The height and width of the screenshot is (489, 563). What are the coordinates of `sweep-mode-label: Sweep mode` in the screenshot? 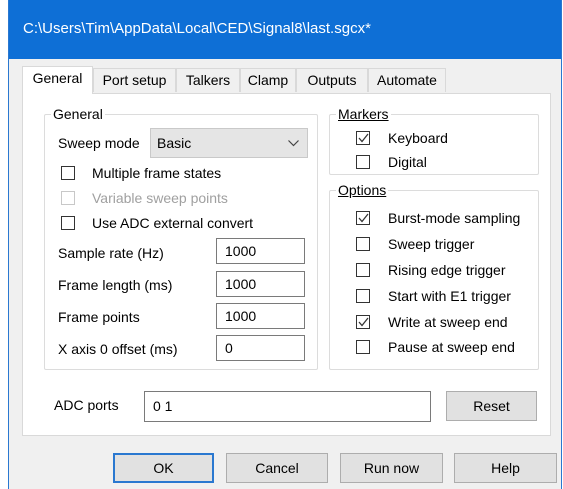 It's located at (99, 143).